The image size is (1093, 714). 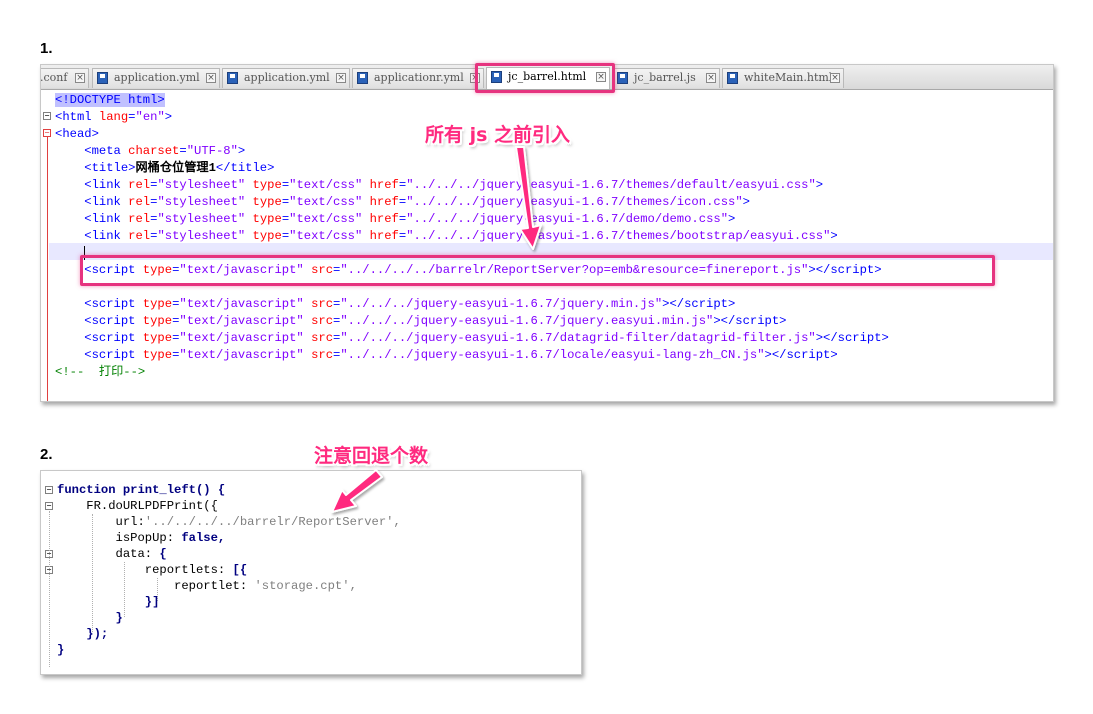 What do you see at coordinates (418, 78) in the screenshot?
I see `tab-applicationr-yml: applicationr.yml ×` at bounding box center [418, 78].